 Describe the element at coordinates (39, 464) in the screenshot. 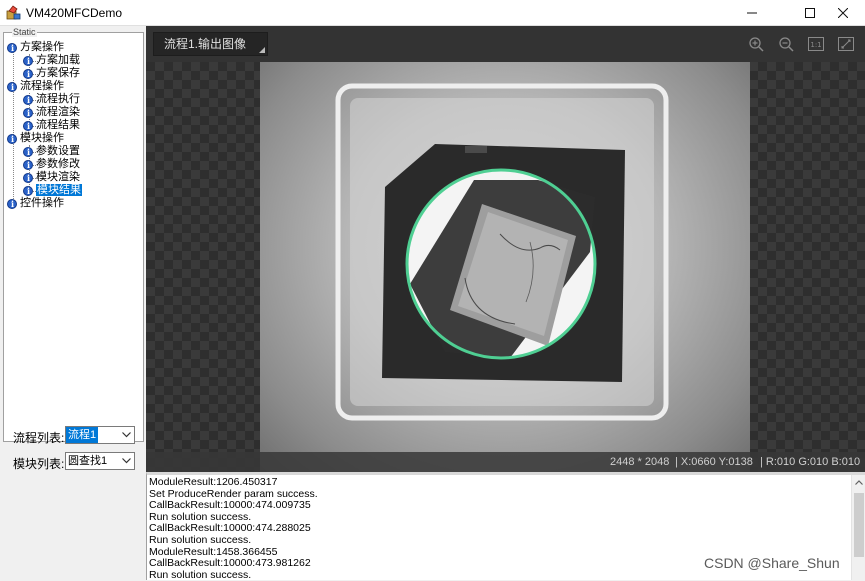

I see `module-list-label: 模块列表:` at that location.